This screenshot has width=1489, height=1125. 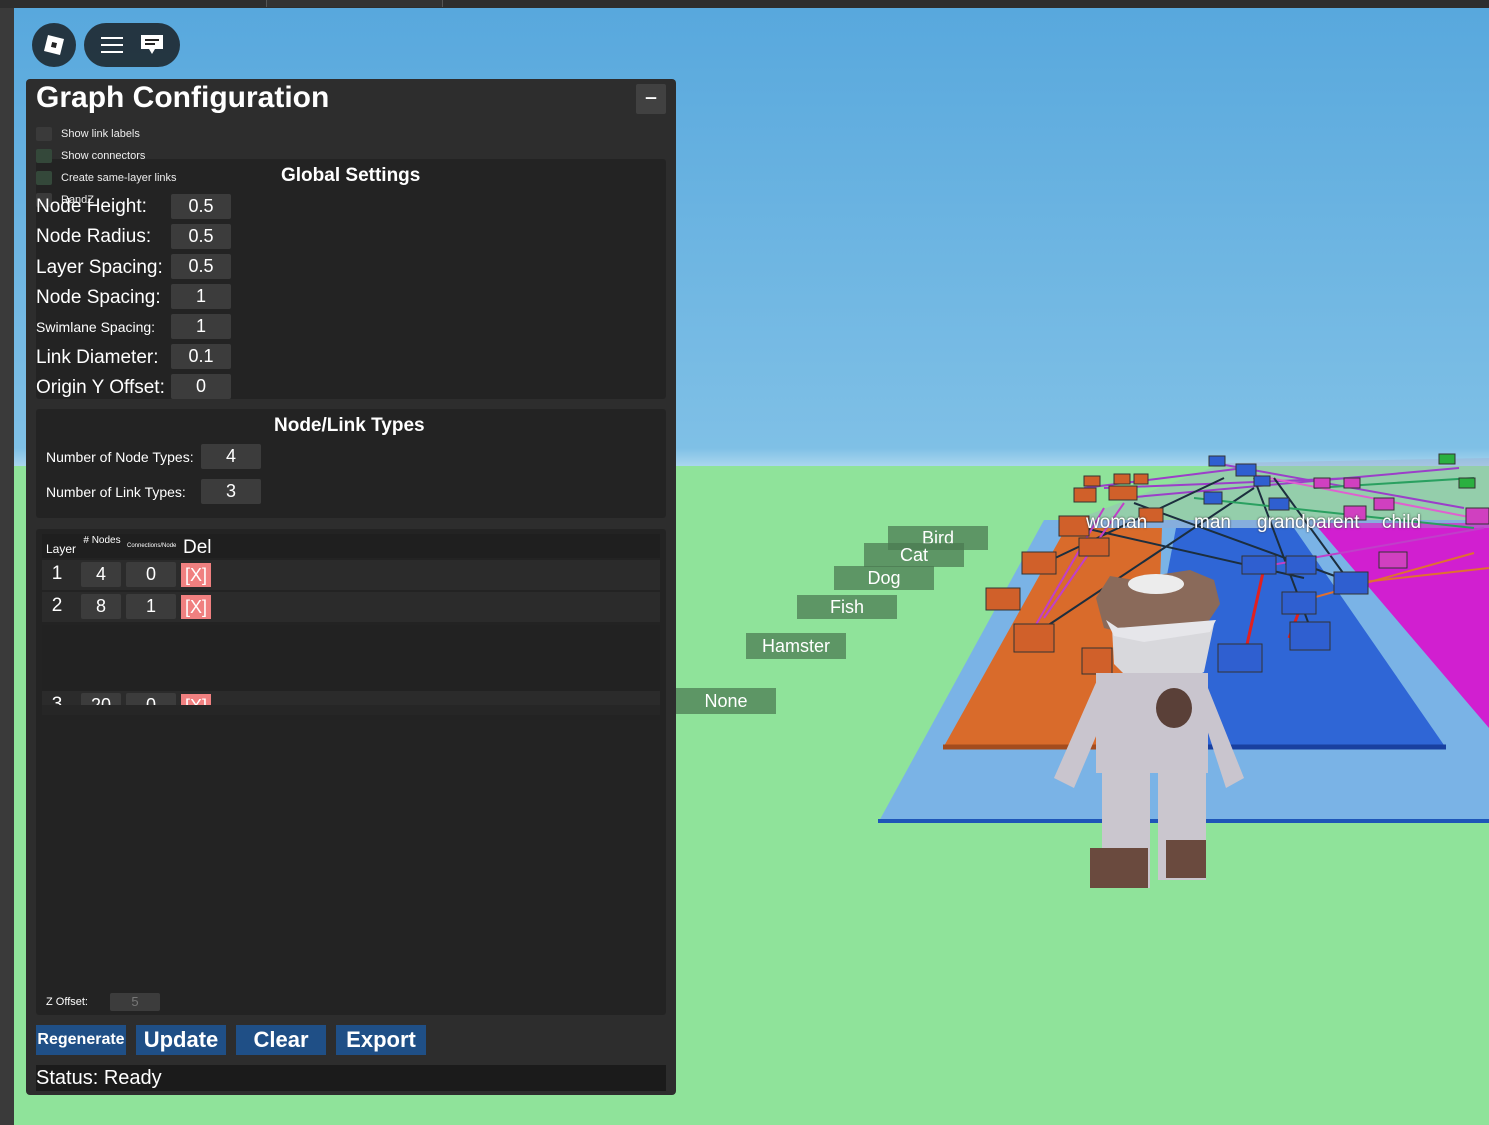 What do you see at coordinates (100, 387) in the screenshot?
I see `origin-y-offset-label: Origin Y Offset:` at bounding box center [100, 387].